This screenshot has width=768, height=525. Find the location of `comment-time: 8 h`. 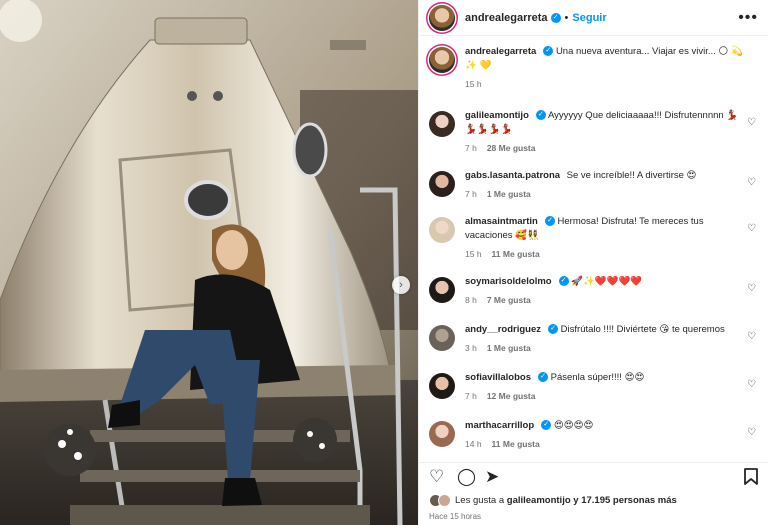

comment-time: 8 h is located at coordinates (471, 300).